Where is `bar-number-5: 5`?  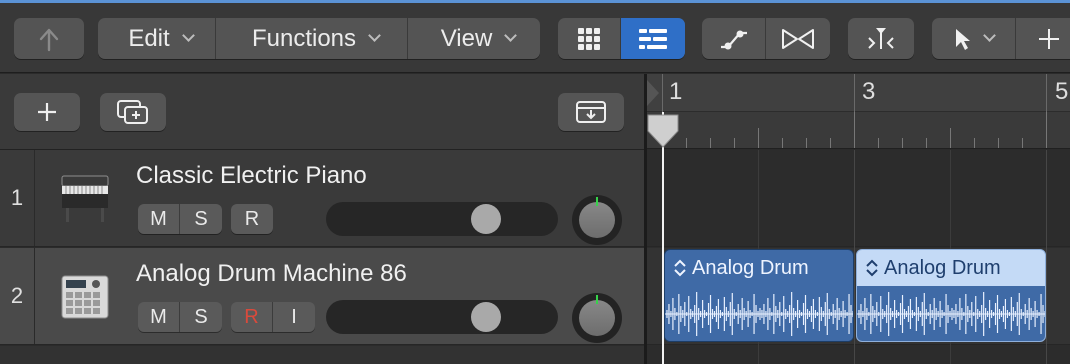
bar-number-5: 5 is located at coordinates (1062, 91).